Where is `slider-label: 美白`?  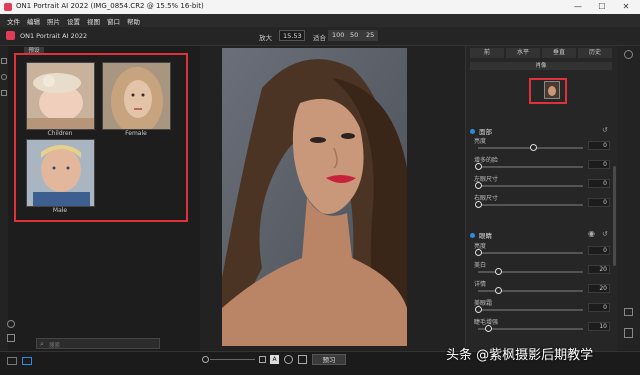 slider-label: 美白 is located at coordinates (480, 265).